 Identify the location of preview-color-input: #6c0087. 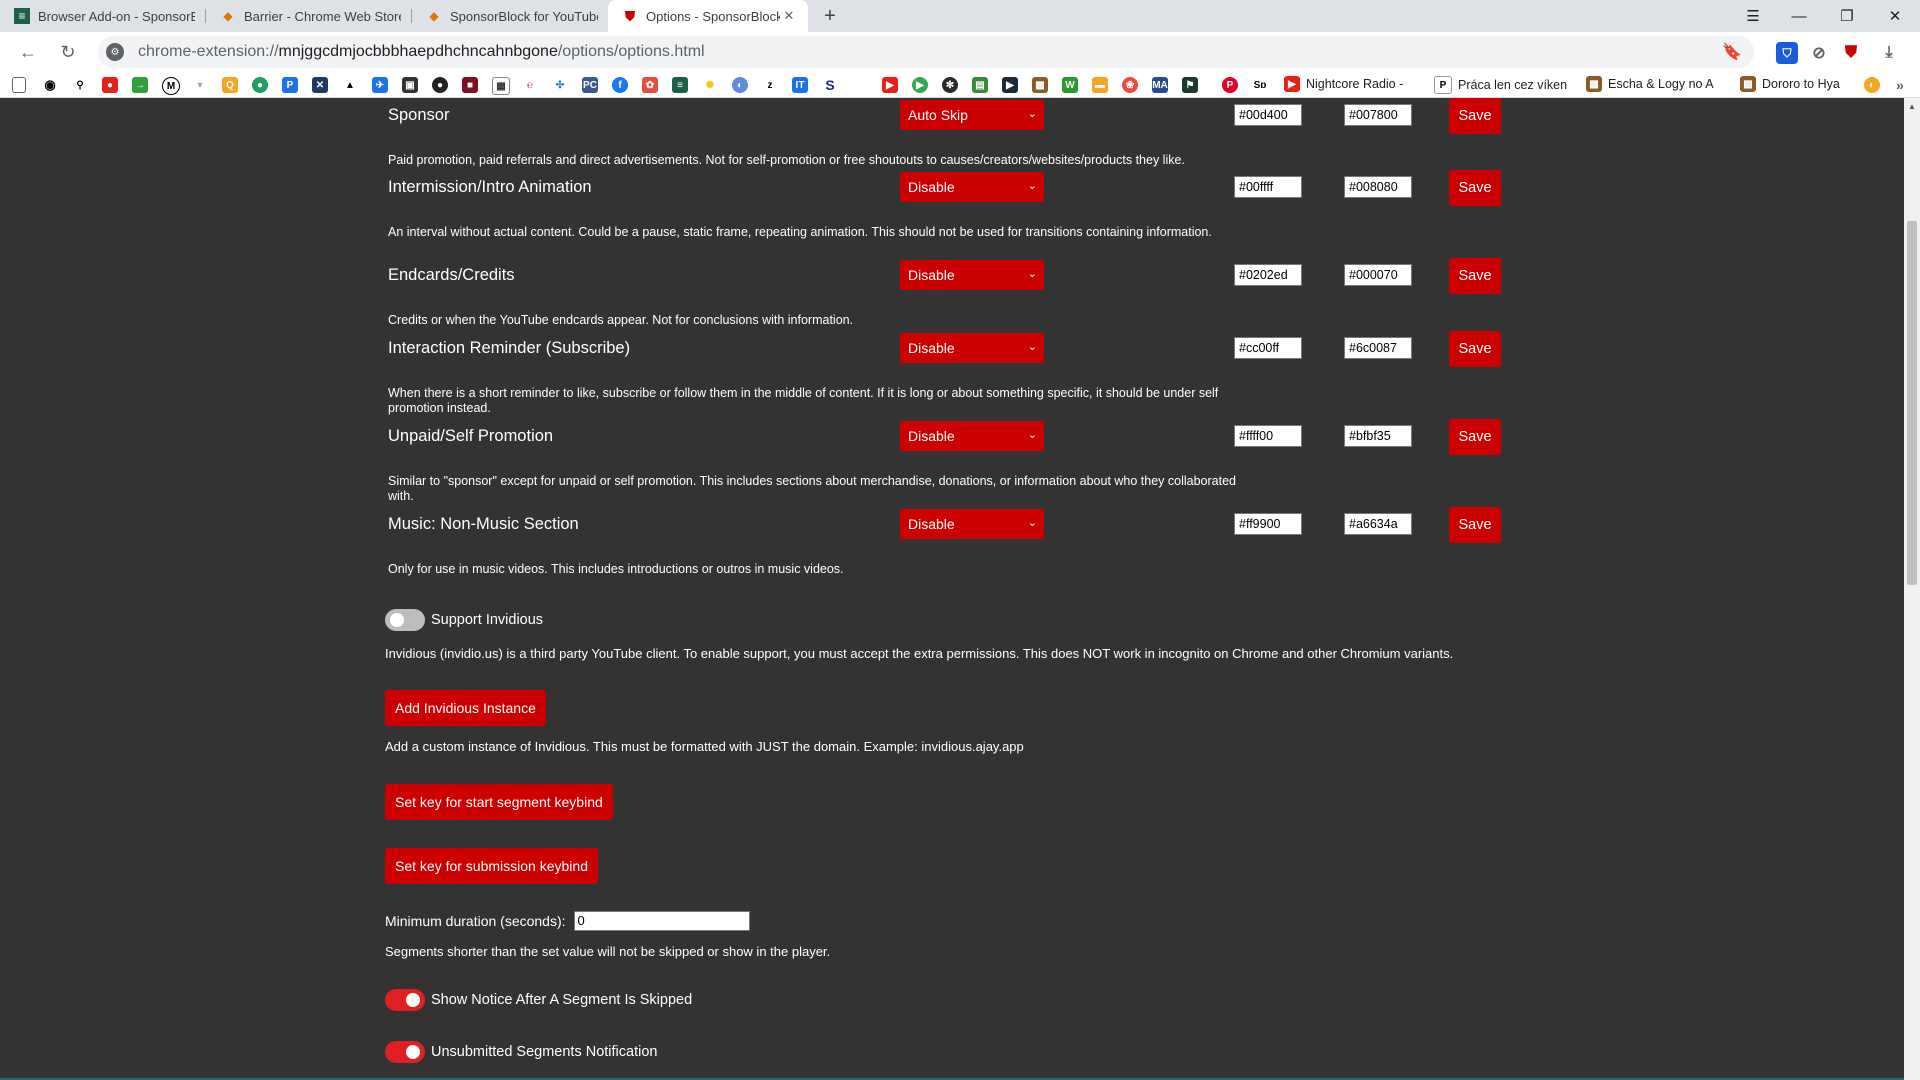
(1378, 348).